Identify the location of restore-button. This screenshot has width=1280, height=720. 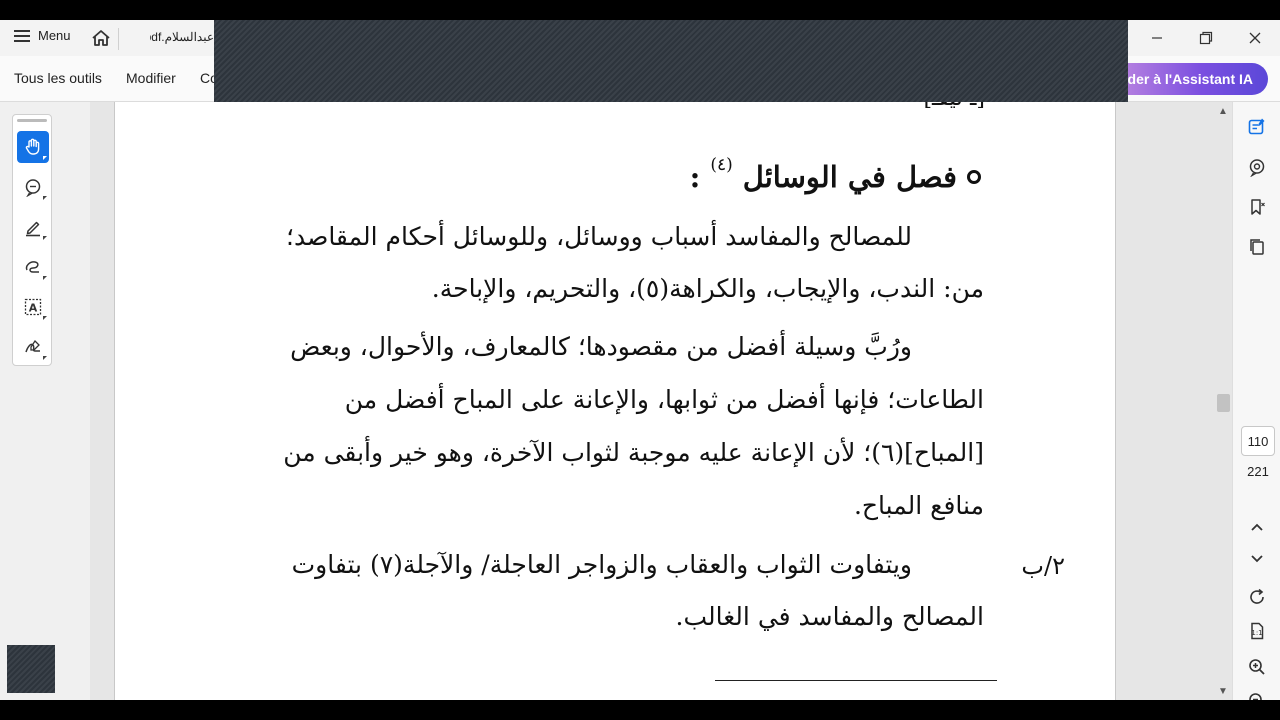
(1206, 38).